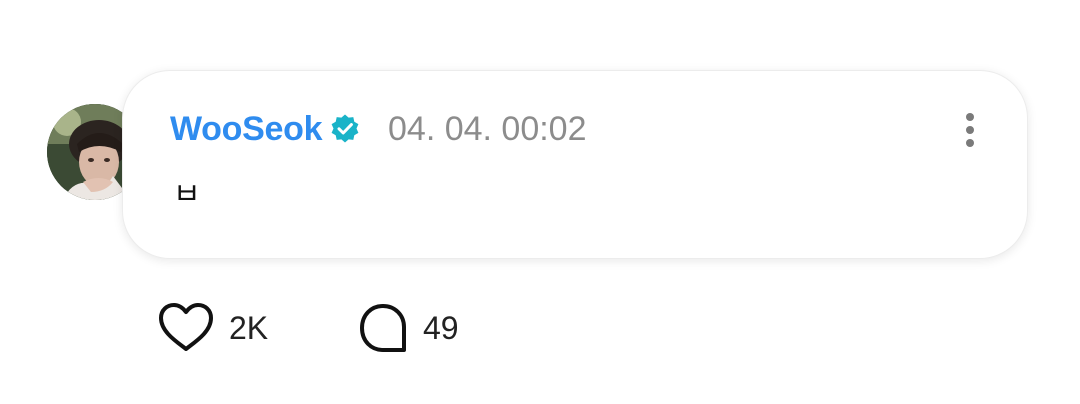 Image resolution: width=1080 pixels, height=404 pixels. What do you see at coordinates (246, 129) in the screenshot?
I see `author-name: WooSeok` at bounding box center [246, 129].